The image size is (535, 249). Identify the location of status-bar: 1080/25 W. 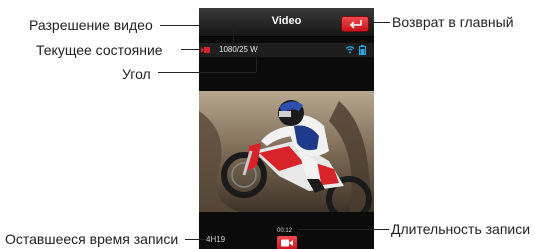
(286, 50).